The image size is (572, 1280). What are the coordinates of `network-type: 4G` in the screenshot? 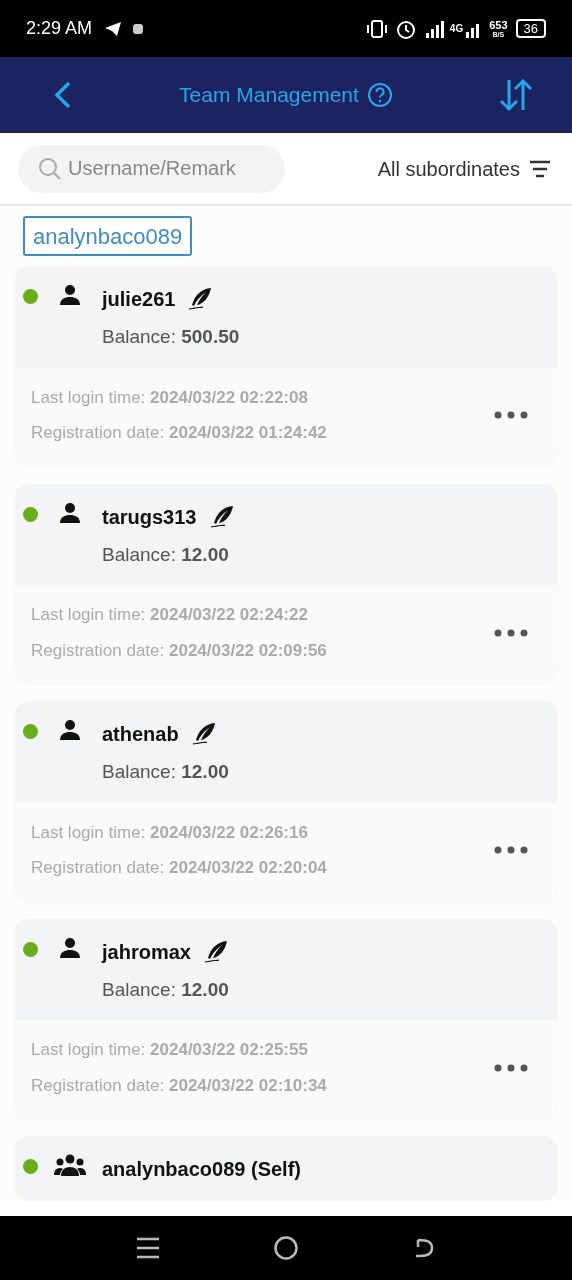 It's located at (456, 28).